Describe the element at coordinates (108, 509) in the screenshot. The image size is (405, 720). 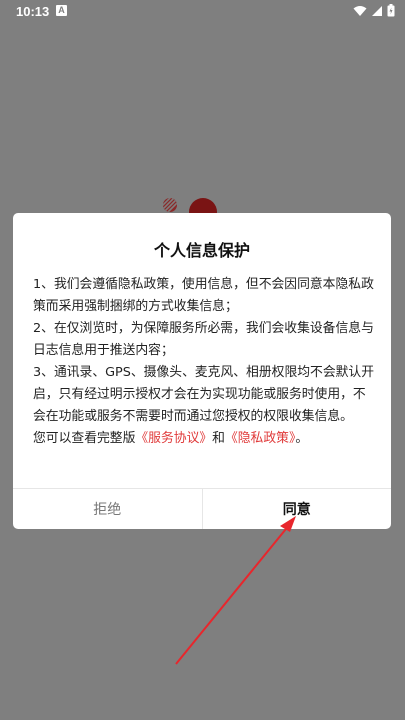
I see `reject-button: 拒绝` at that location.